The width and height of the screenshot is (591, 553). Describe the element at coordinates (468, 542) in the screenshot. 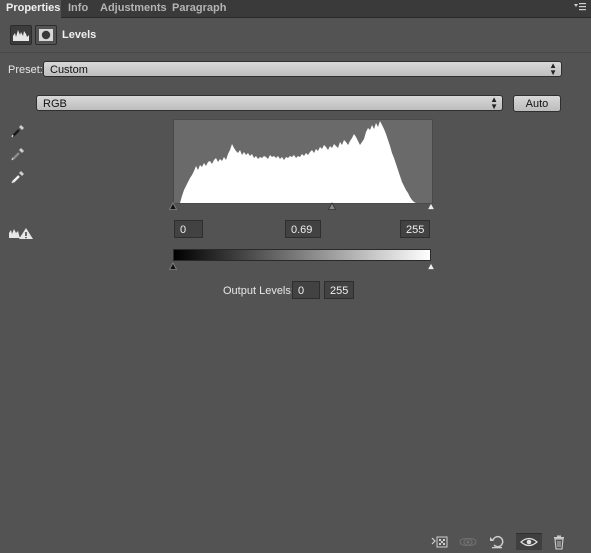

I see `view-previous-state-icon` at that location.